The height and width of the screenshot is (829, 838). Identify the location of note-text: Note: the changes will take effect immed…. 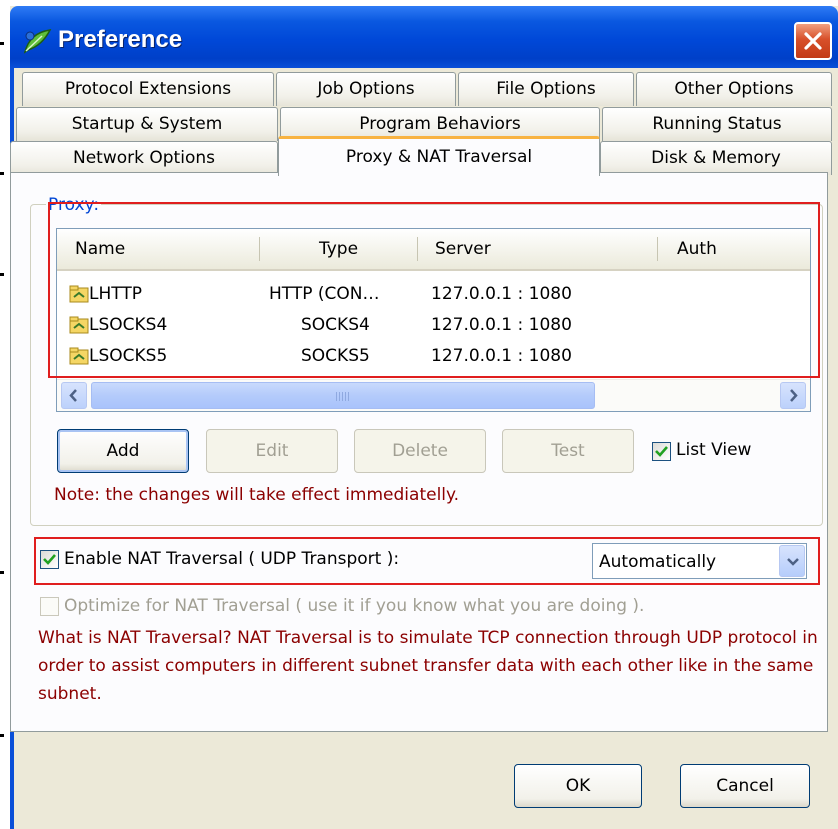
(257, 495).